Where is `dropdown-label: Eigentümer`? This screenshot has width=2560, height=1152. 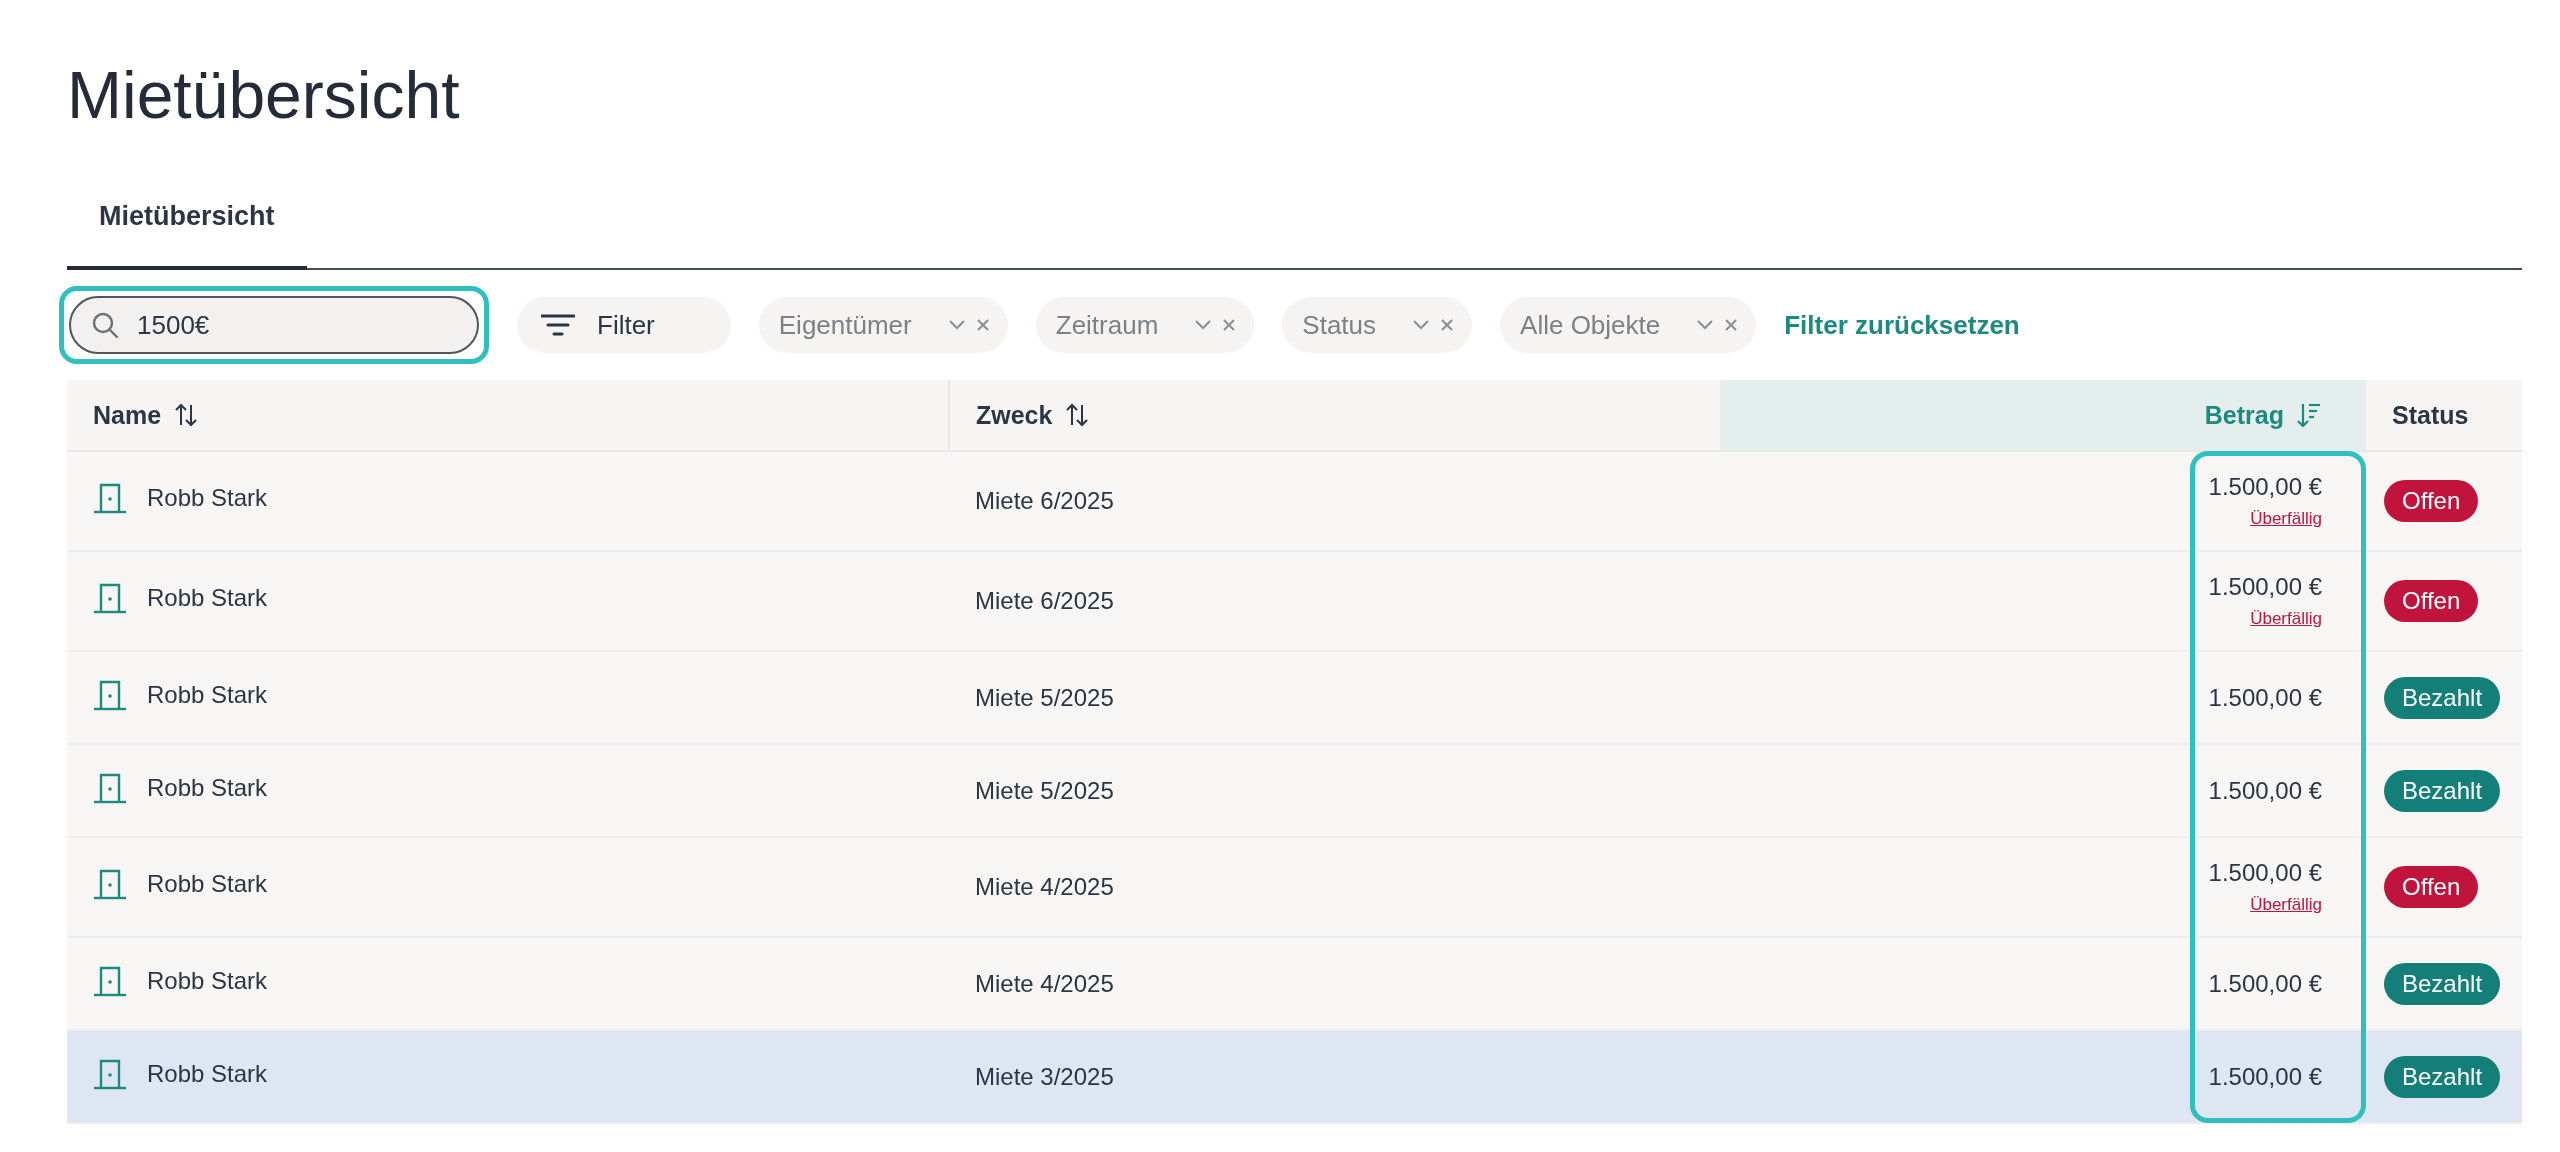 dropdown-label: Eigentümer is located at coordinates (845, 325).